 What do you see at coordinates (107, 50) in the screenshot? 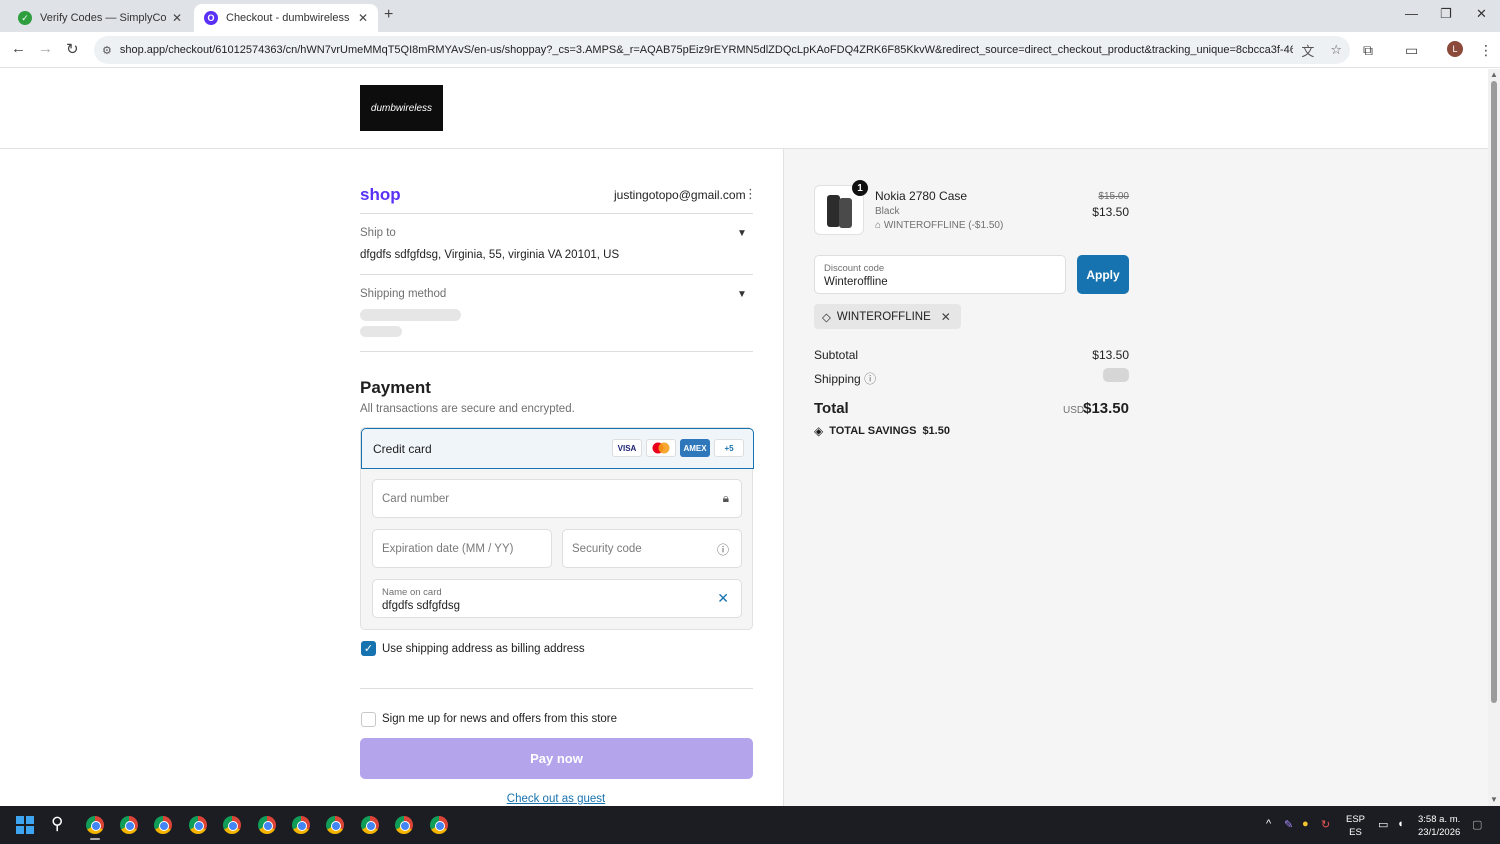
I see `site-info-icon: ⚙` at bounding box center [107, 50].